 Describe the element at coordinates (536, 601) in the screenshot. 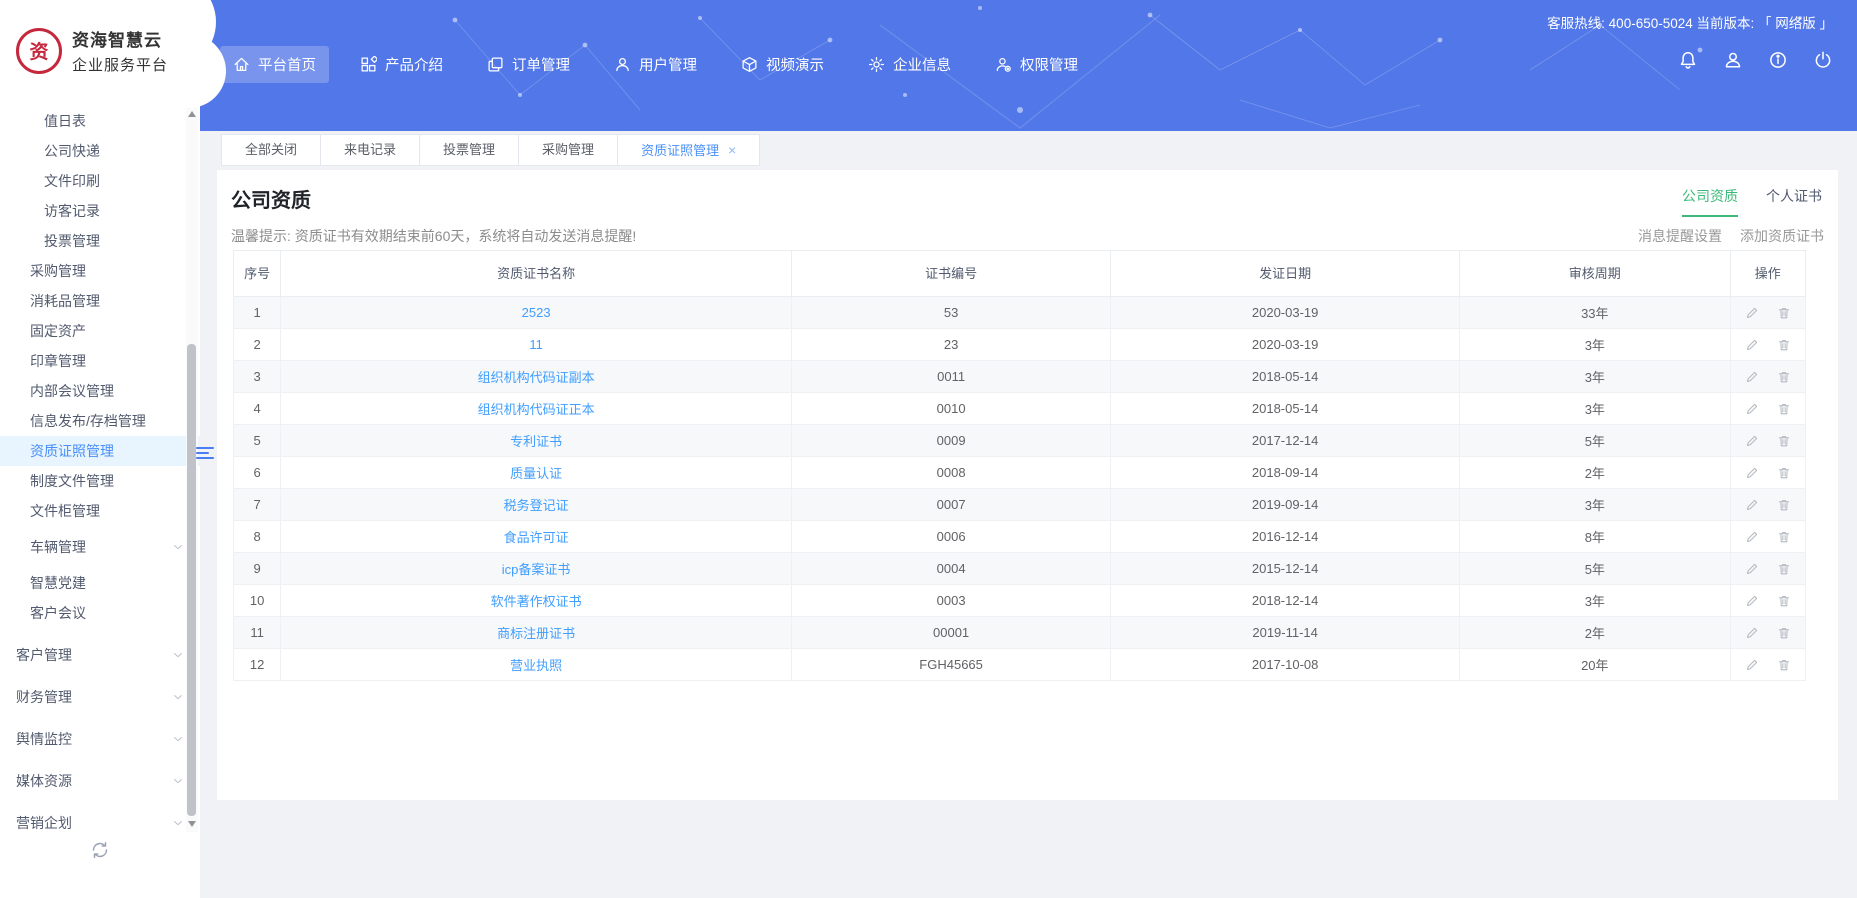

I see `cert-name-link: 软件著作权证书` at that location.